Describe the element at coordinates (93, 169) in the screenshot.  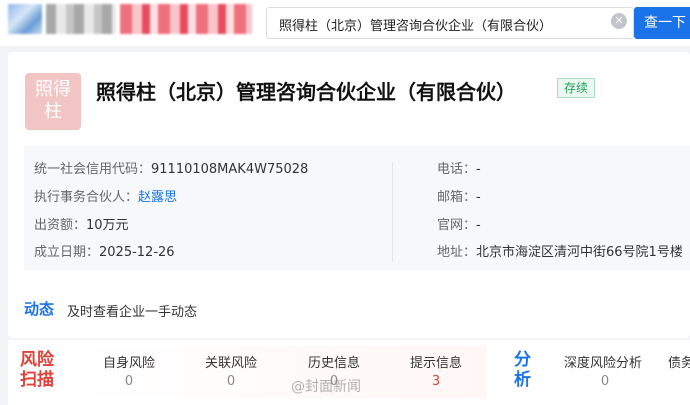
I see `credit-code-label: 统一社会信用代码：` at that location.